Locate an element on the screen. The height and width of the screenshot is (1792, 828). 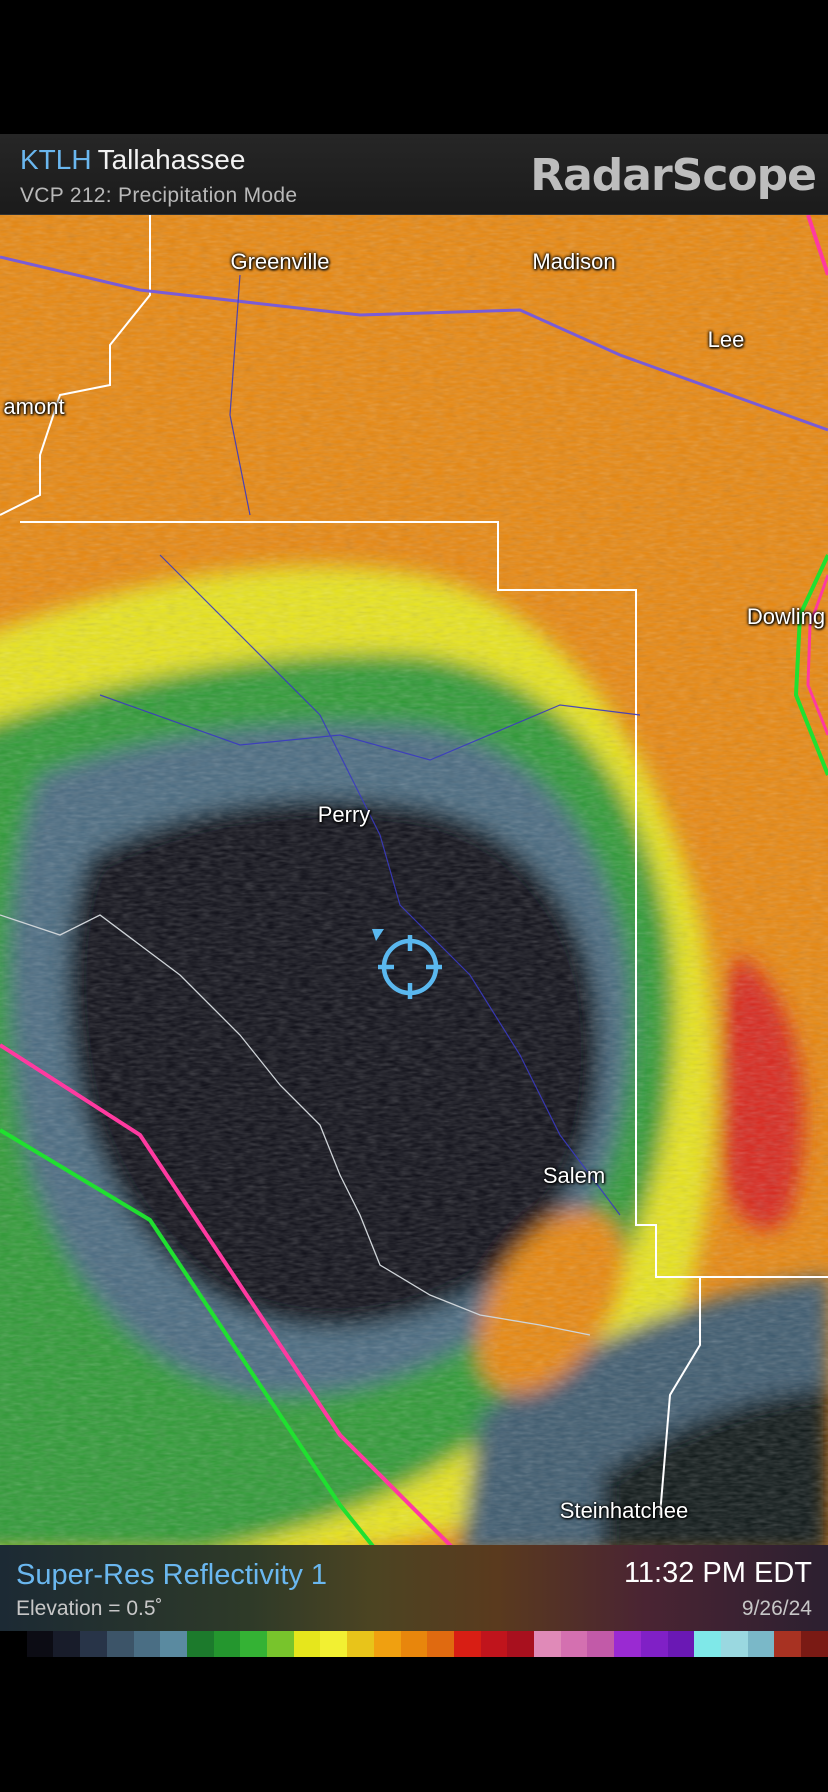
status-bar-area is located at coordinates (414, 67).